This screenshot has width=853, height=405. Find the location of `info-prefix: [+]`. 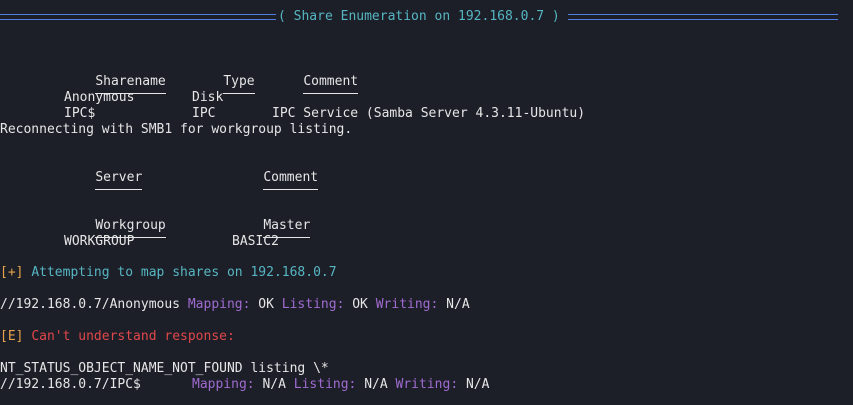

info-prefix: [+] is located at coordinates (12, 272).